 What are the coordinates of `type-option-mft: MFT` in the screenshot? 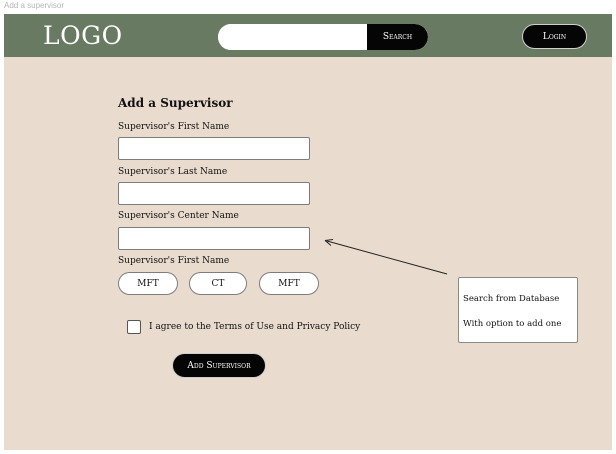 It's located at (148, 283).